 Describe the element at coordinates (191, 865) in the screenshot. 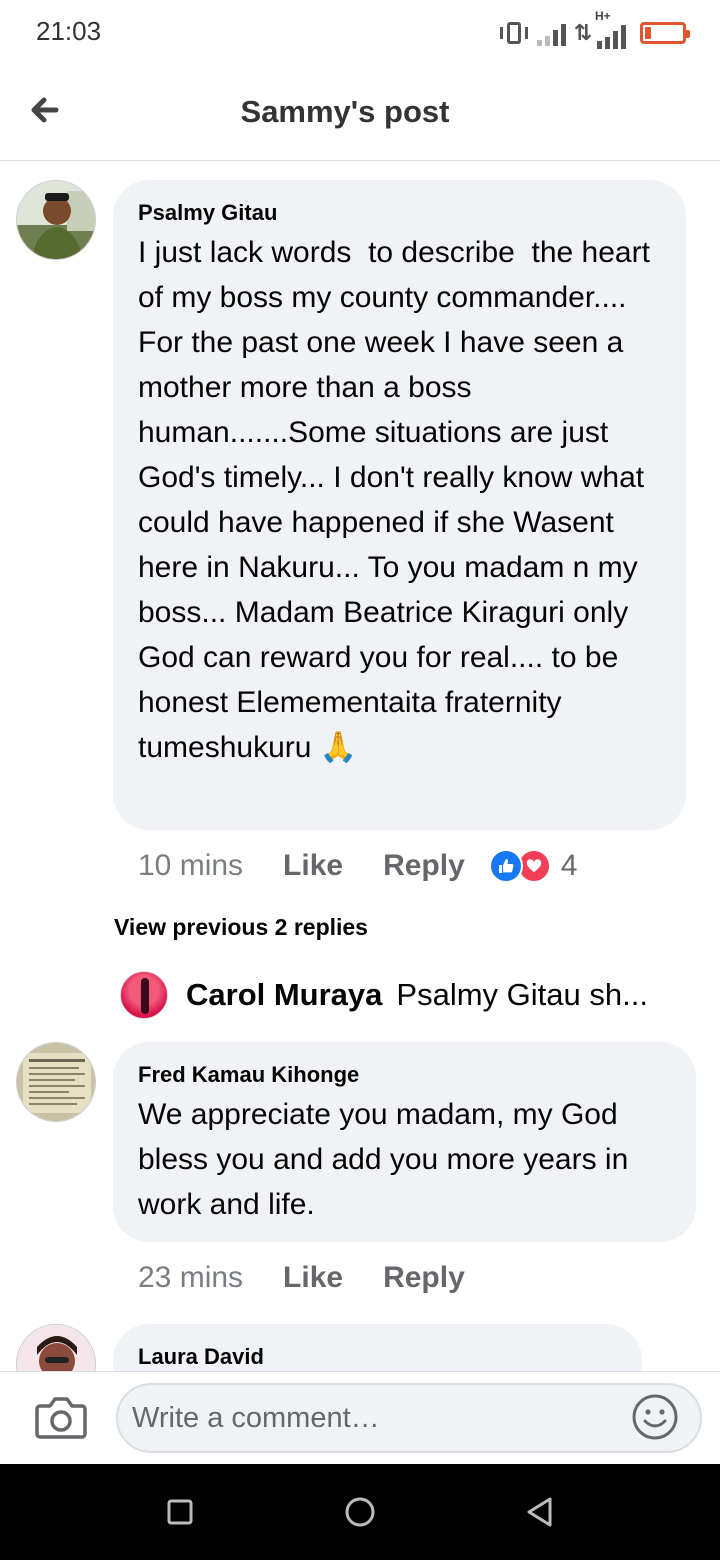

I see `comment-timestamp: 10 mins` at that location.